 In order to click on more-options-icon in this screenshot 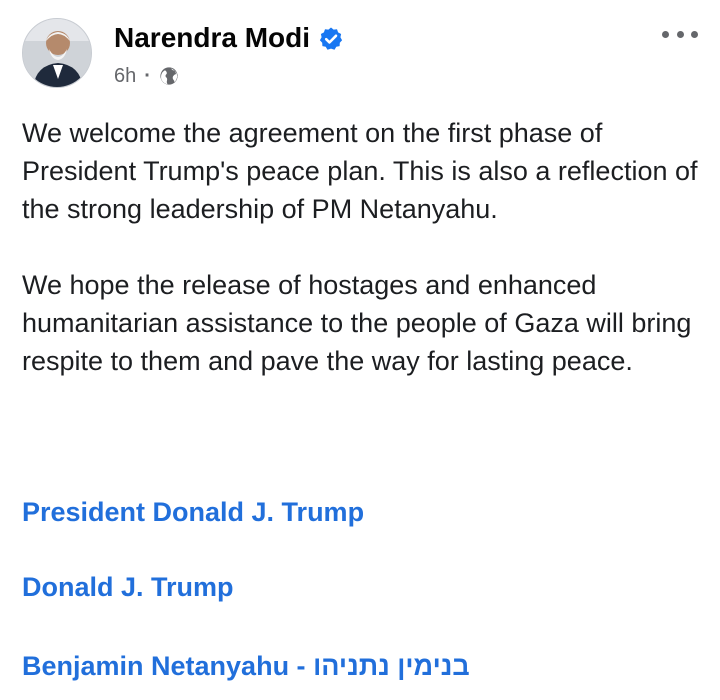, I will do `click(680, 34)`.